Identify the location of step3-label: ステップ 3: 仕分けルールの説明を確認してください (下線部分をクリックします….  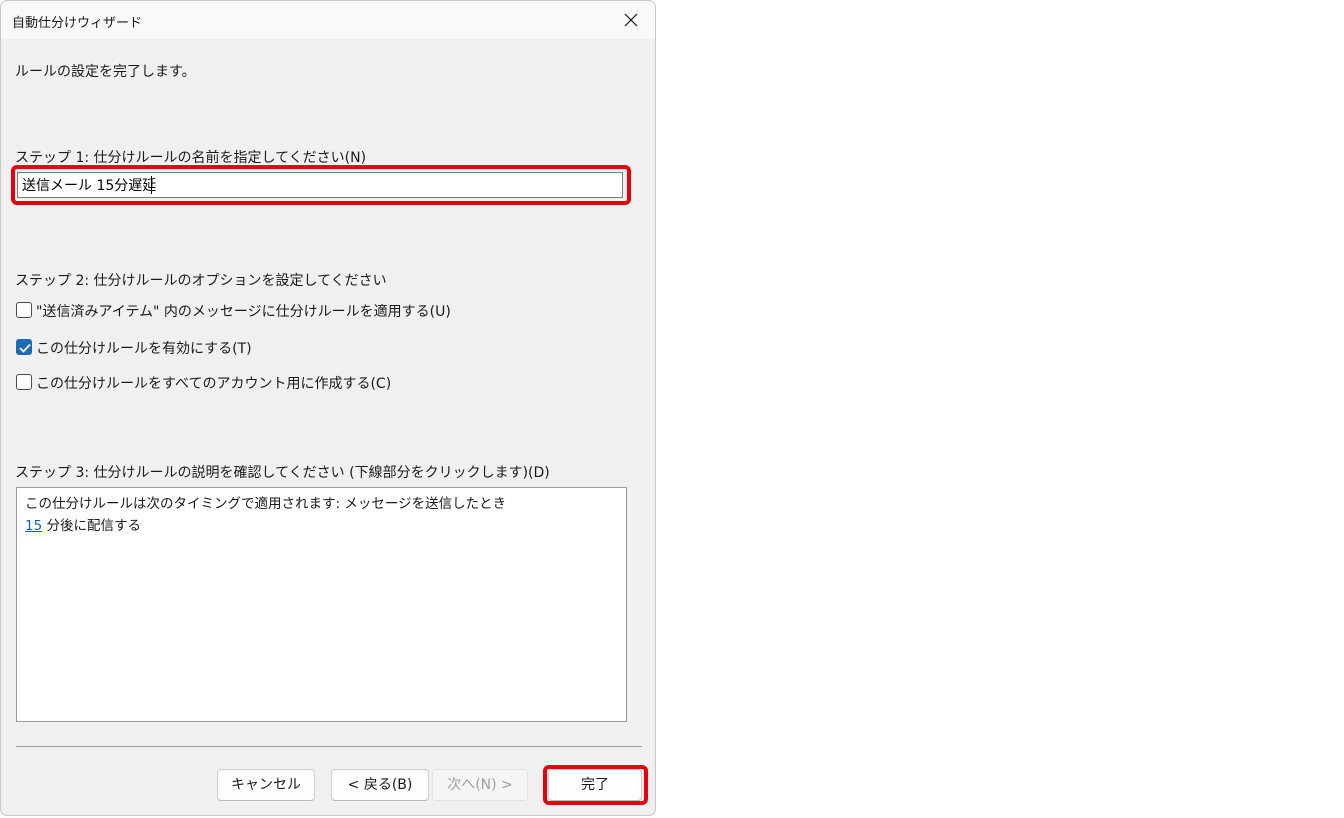
(282, 473).